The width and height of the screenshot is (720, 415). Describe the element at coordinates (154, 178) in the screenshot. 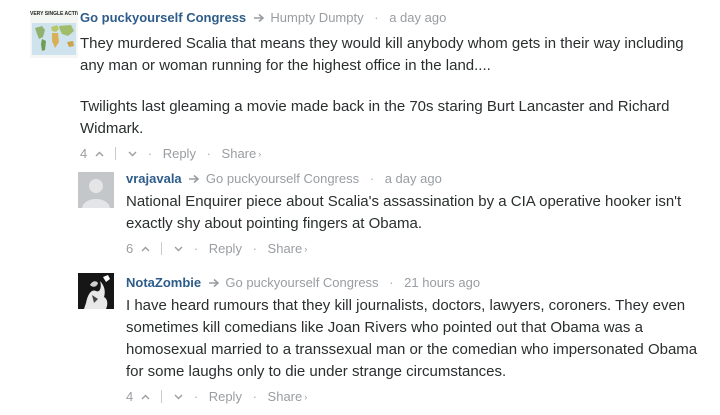

I see `author-name: vrajavala` at that location.